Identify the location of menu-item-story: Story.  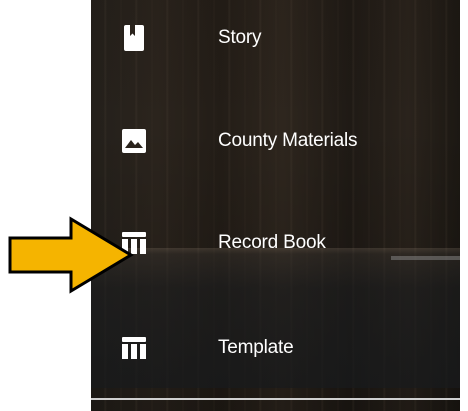
(275, 38).